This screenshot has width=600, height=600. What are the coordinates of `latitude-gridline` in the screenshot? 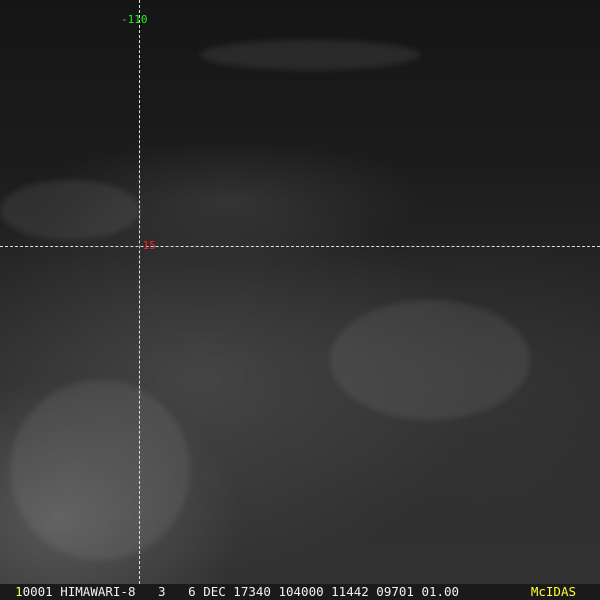 It's located at (300, 246).